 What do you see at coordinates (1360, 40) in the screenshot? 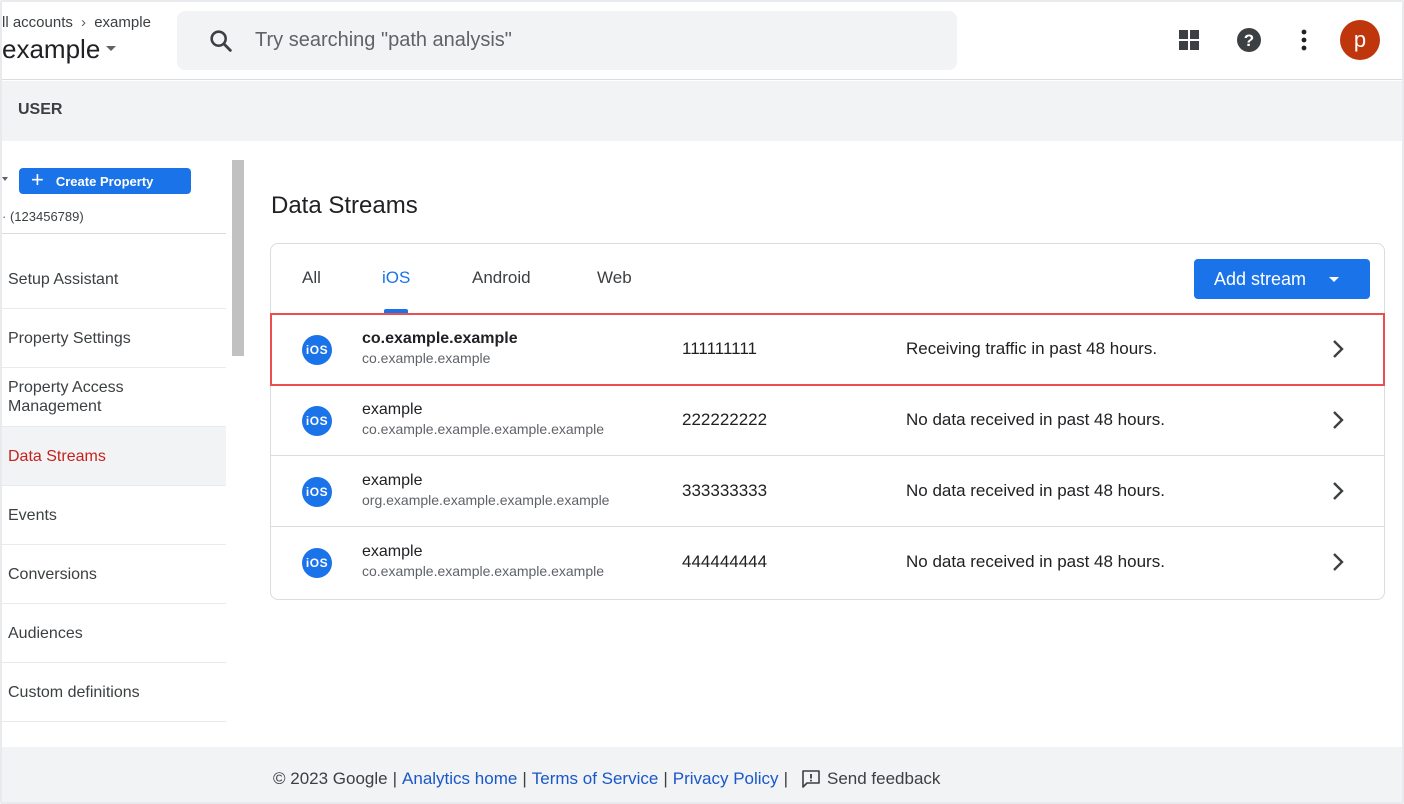
I see `avatar: p` at bounding box center [1360, 40].